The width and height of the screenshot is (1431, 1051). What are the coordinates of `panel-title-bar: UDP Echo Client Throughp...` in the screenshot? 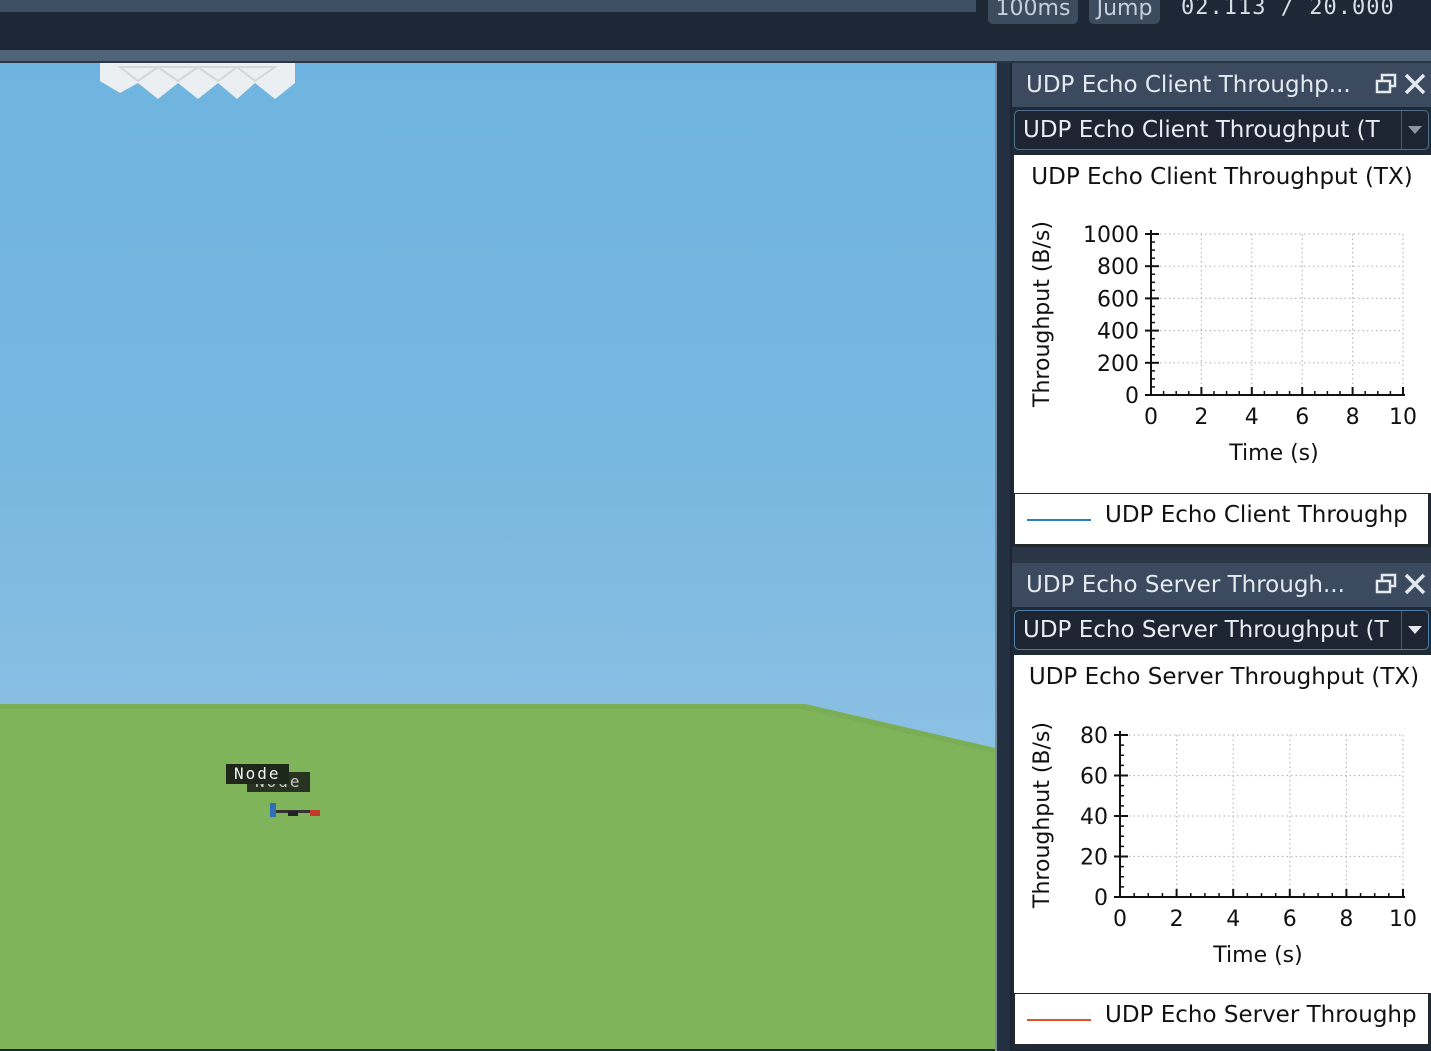 It's located at (1221, 85).